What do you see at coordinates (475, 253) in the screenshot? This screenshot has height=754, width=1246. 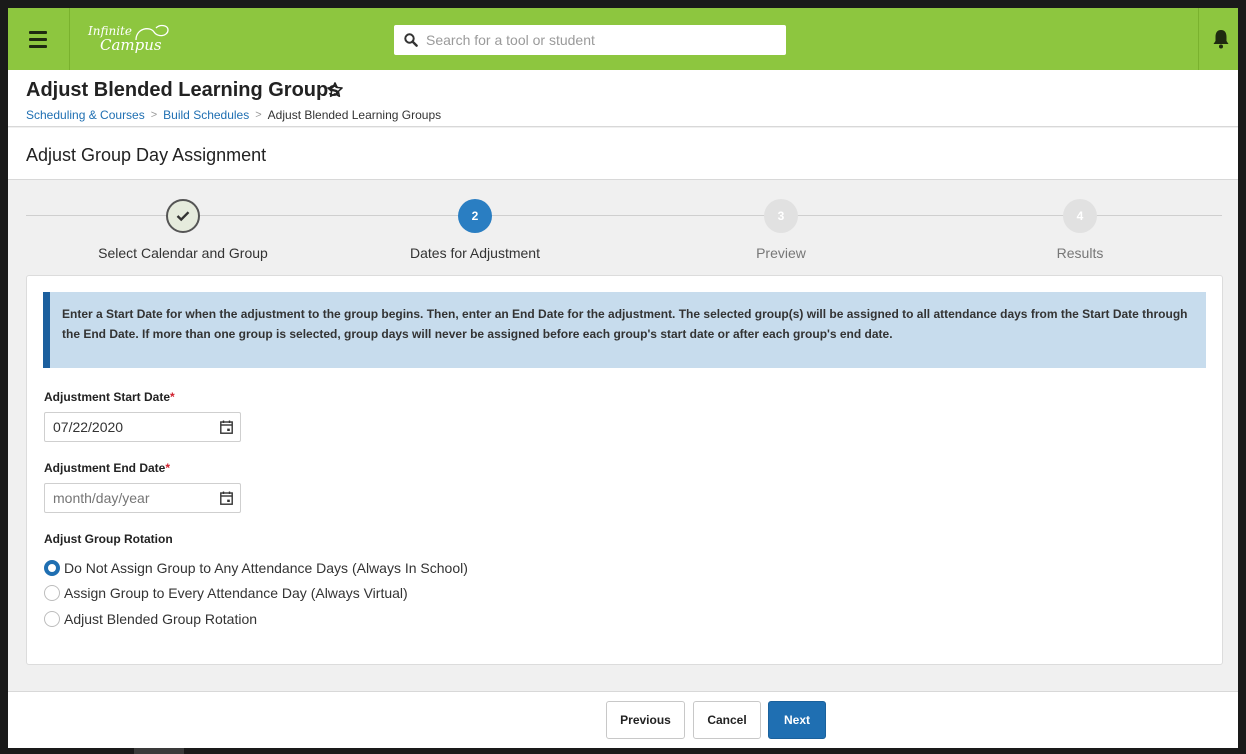 I see `step-2-label: Dates for Adjustment` at bounding box center [475, 253].